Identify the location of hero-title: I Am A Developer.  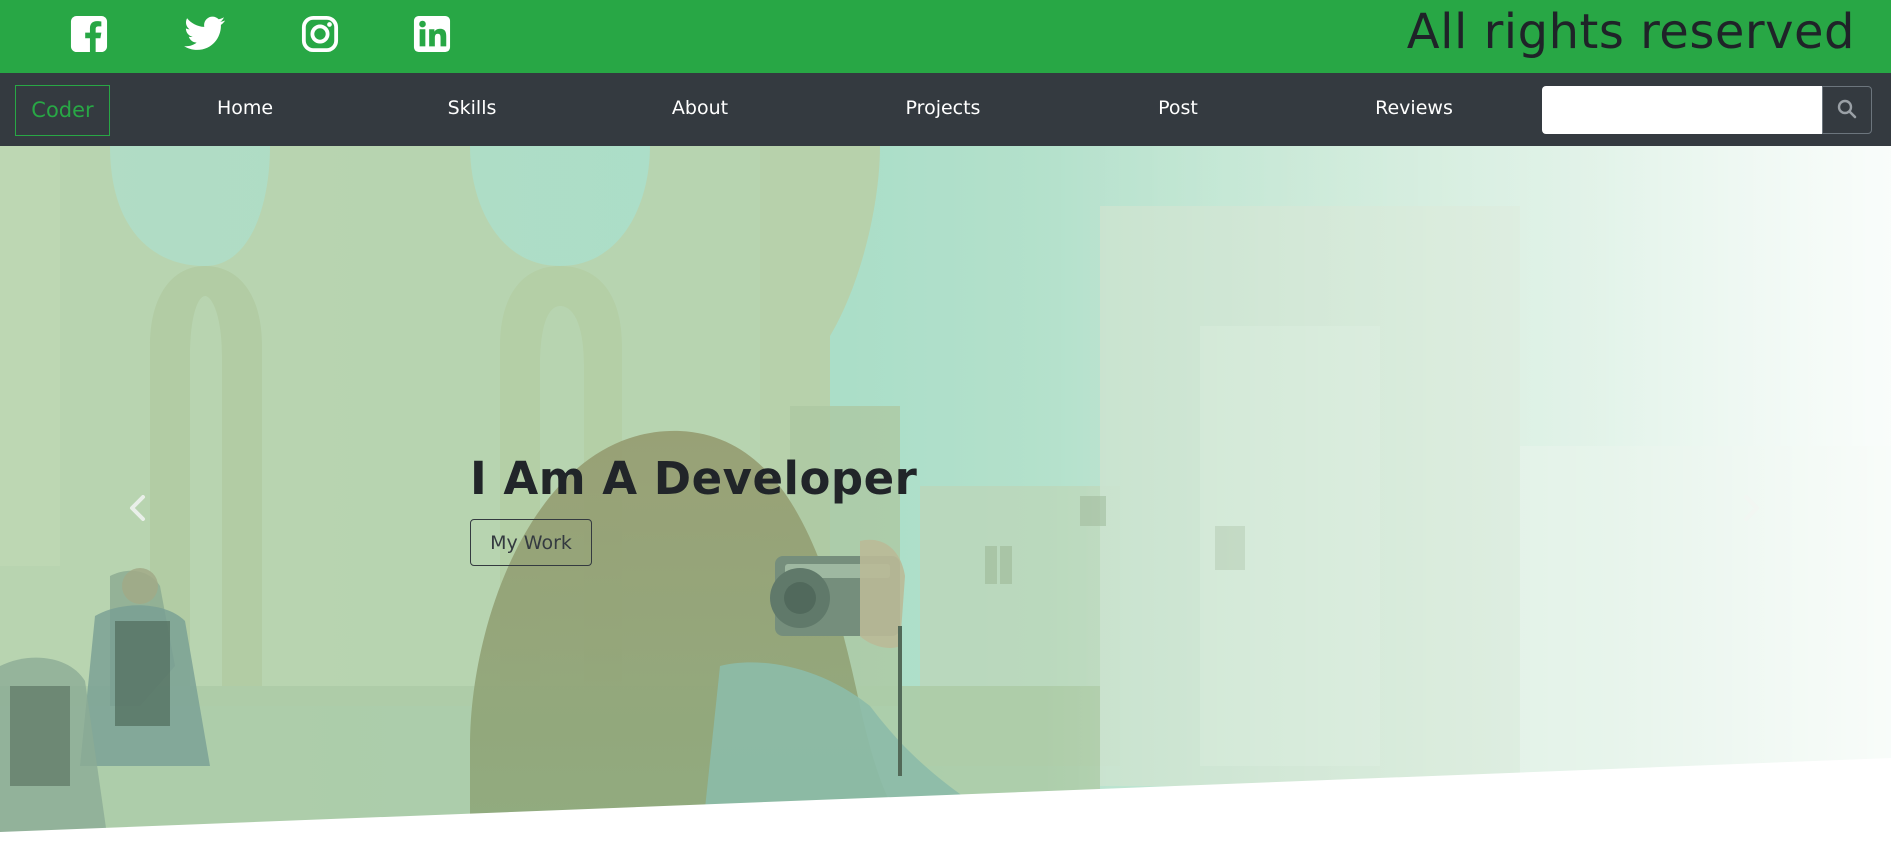
(694, 478).